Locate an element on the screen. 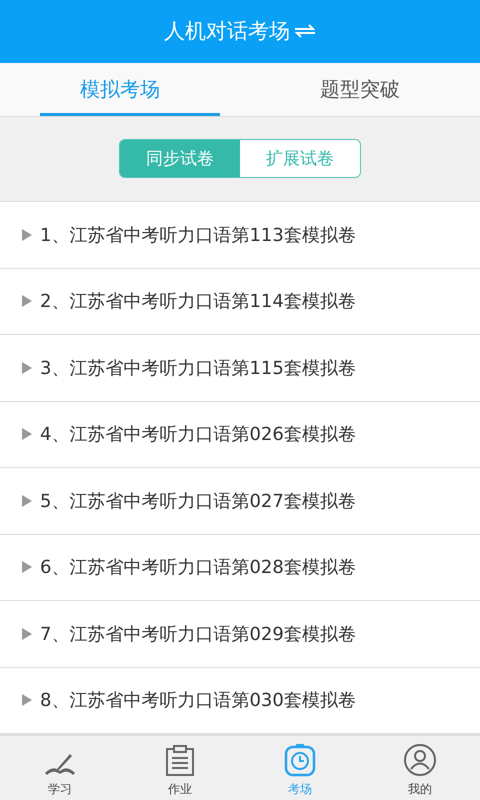 Image resolution: width=480 pixels, height=800 pixels. paper-title: 3、江苏省中考听力口语第115套模拟卷 is located at coordinates (198, 368).